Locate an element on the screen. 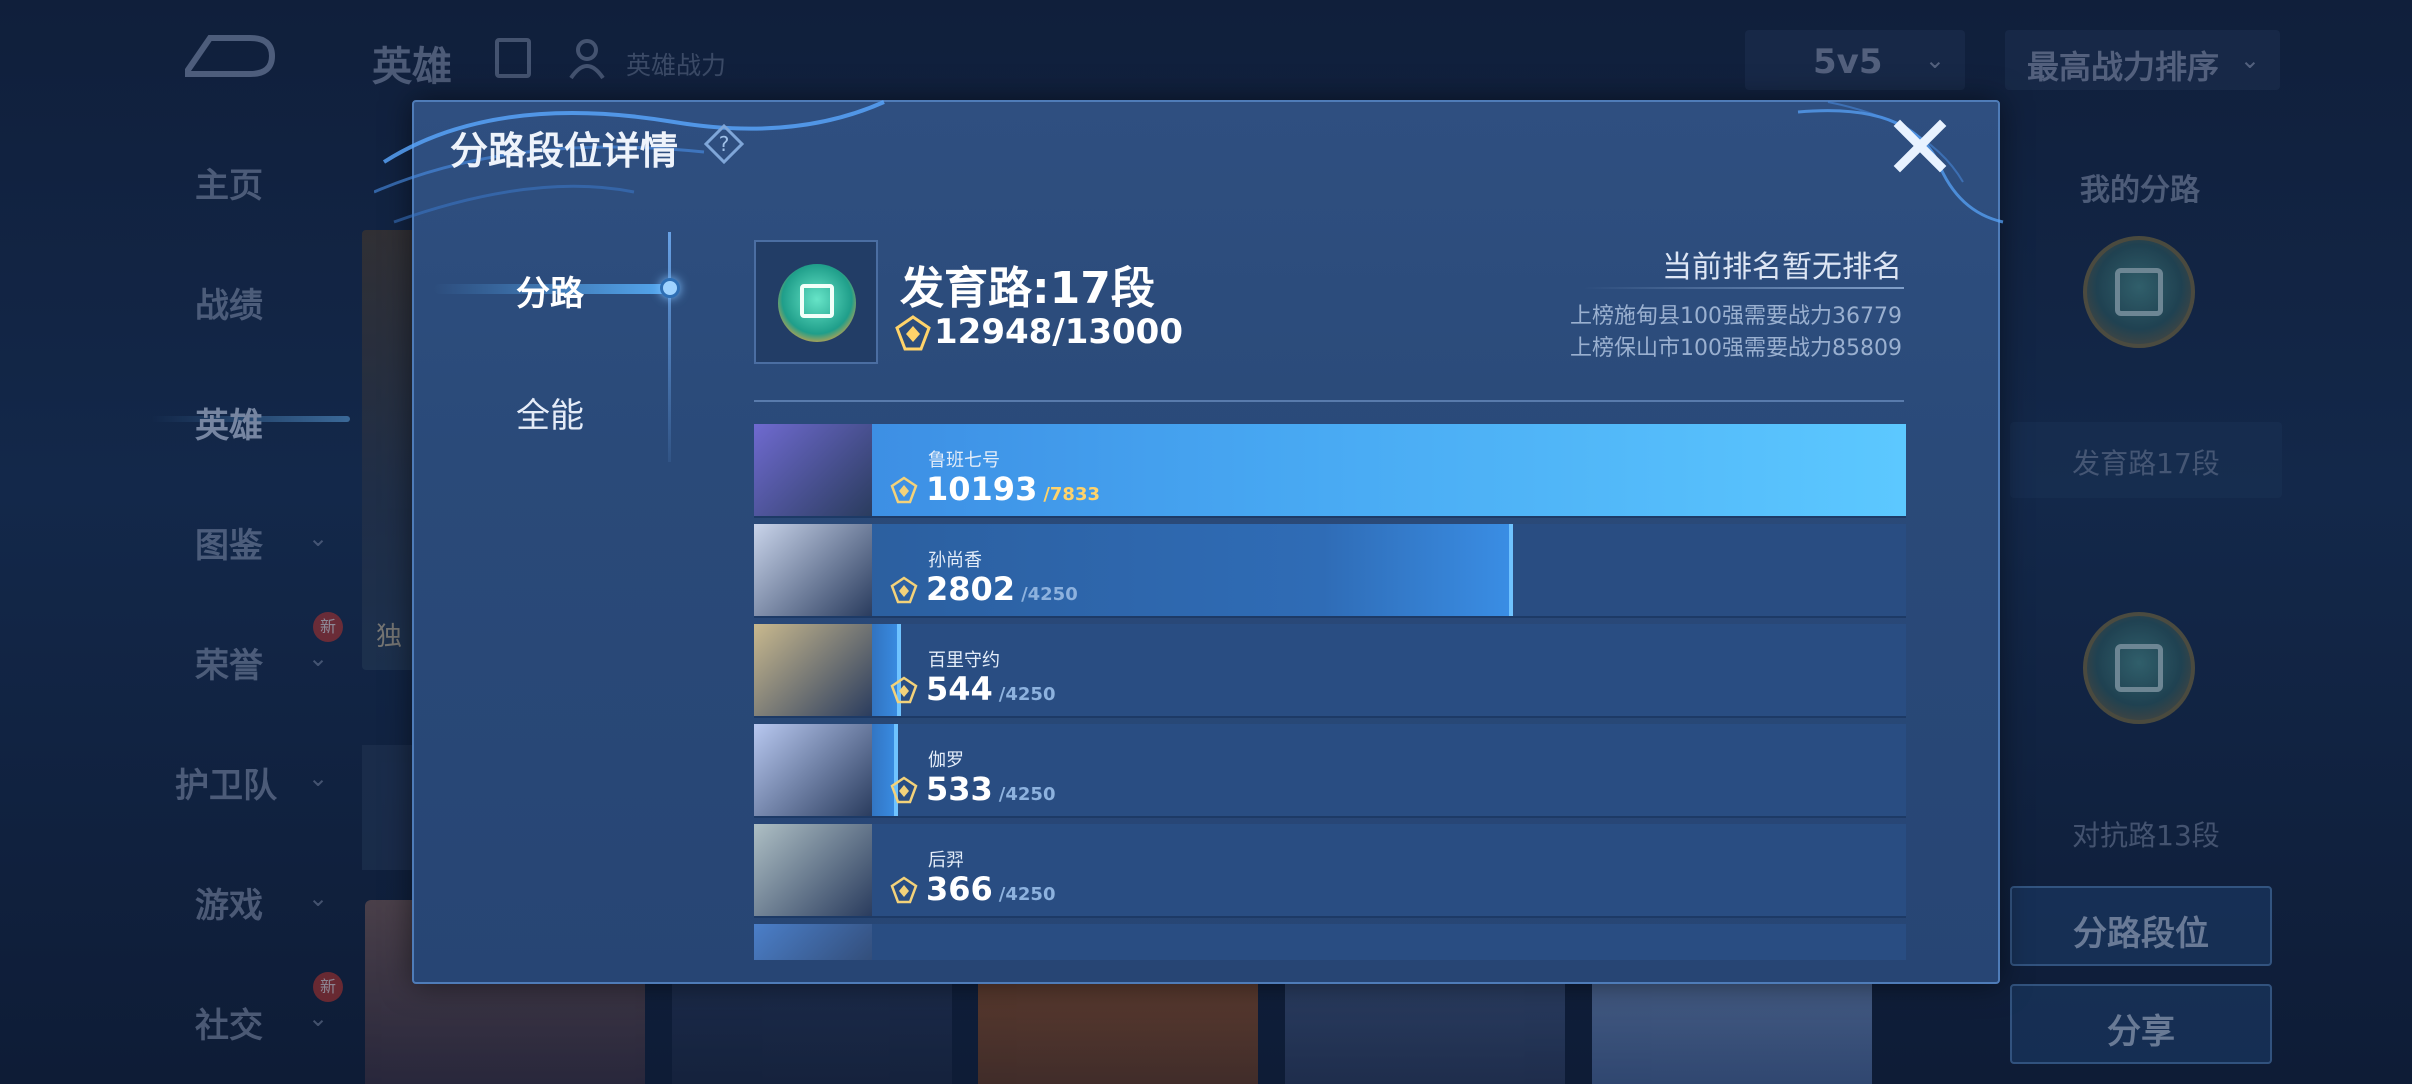 Image resolution: width=2412 pixels, height=1084 pixels. rank-requirement: 上榜施甸县100强需要战力36779 is located at coordinates (1736, 316).